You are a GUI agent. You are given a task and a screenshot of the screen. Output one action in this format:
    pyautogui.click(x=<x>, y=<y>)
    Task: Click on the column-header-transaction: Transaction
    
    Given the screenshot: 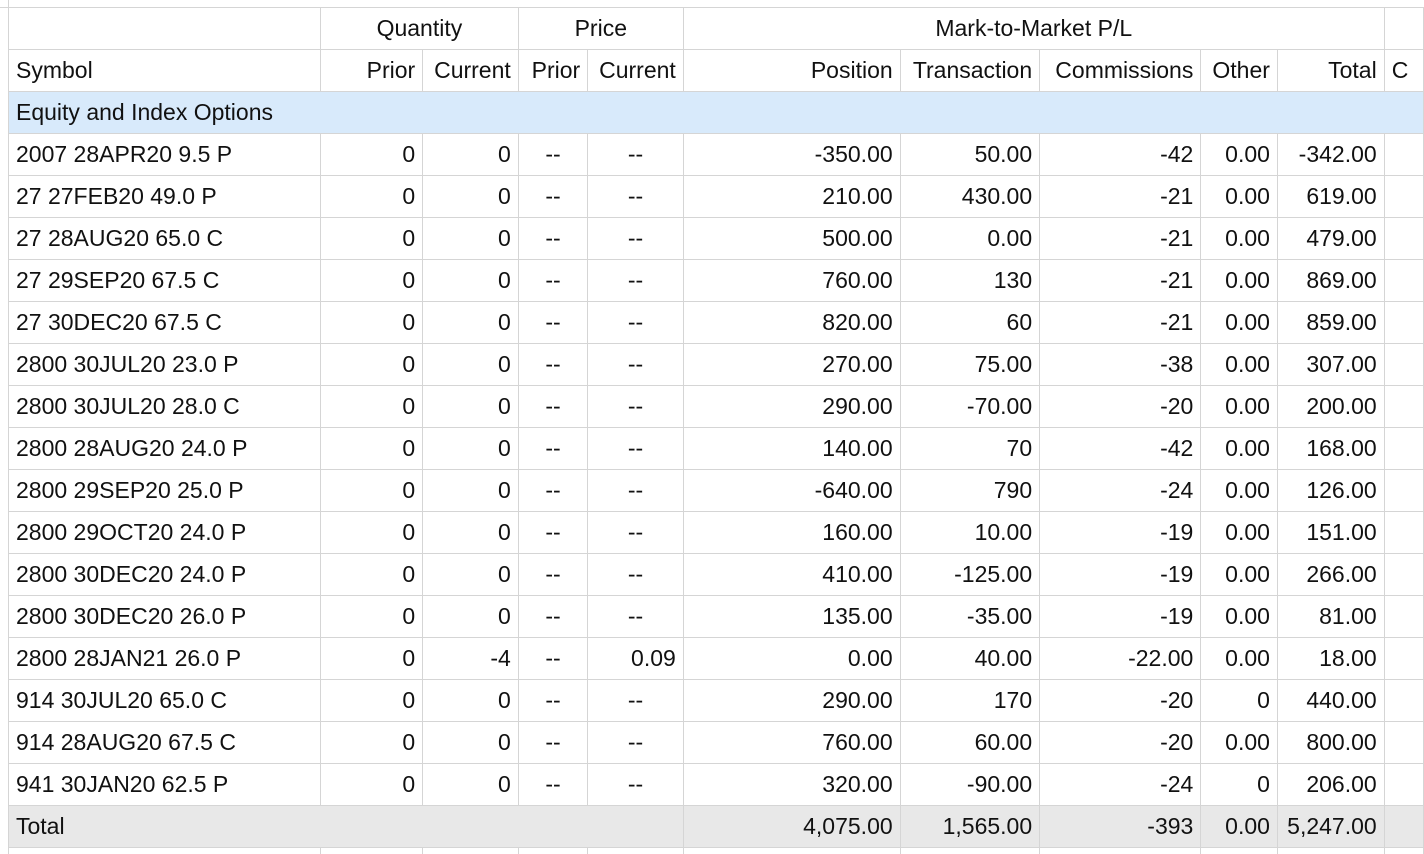 What is the action you would take?
    pyautogui.click(x=970, y=70)
    